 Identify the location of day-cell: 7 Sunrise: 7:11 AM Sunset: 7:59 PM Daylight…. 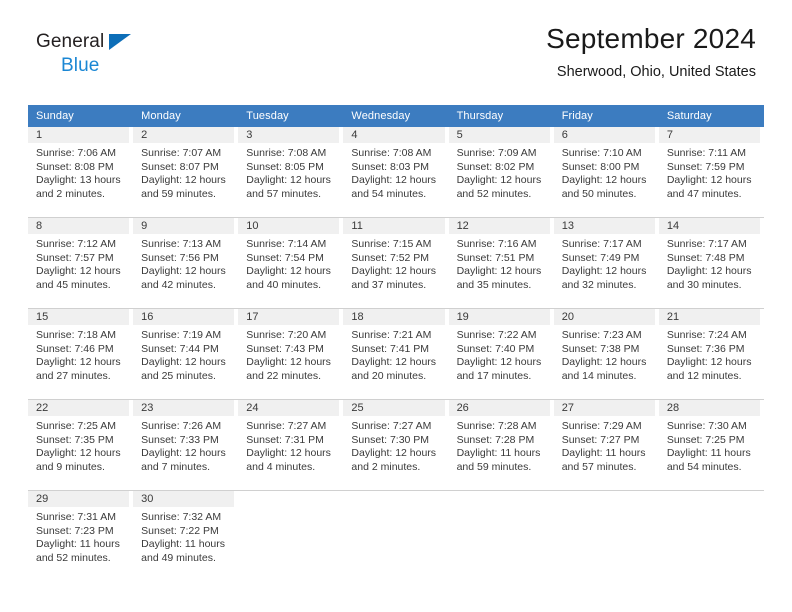
(711, 172).